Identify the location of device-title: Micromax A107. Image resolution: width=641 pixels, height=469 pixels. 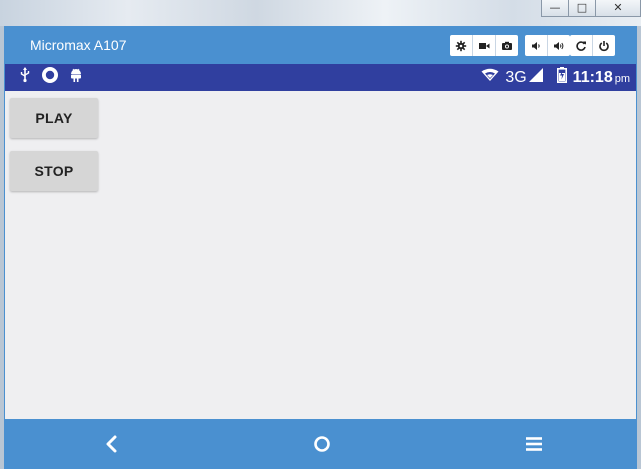
(78, 45).